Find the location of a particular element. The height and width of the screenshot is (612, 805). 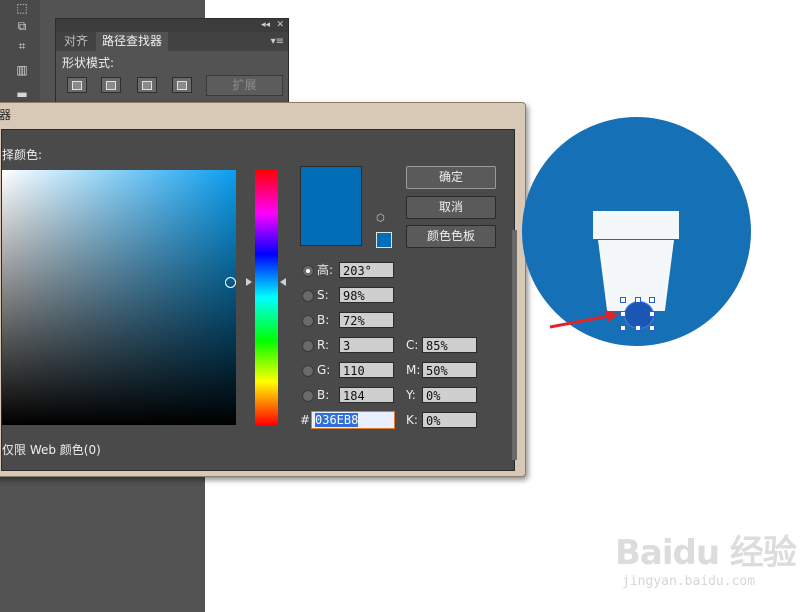

red-label: R: is located at coordinates (323, 345).